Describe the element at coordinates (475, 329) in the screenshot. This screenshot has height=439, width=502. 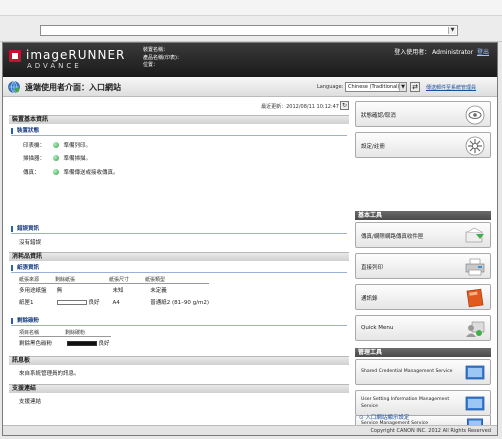
I see `quick-menu-icon` at that location.